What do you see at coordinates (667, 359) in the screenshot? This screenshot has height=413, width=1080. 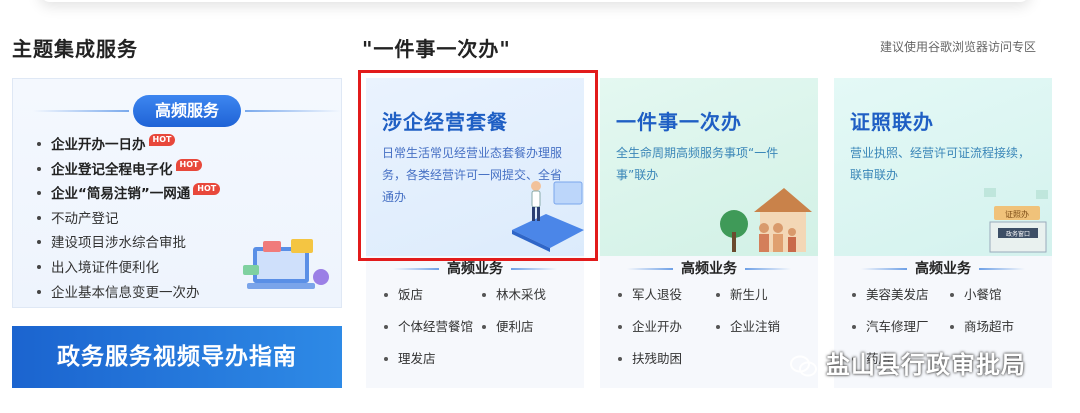 I see `service-link: 扶残助困` at bounding box center [667, 359].